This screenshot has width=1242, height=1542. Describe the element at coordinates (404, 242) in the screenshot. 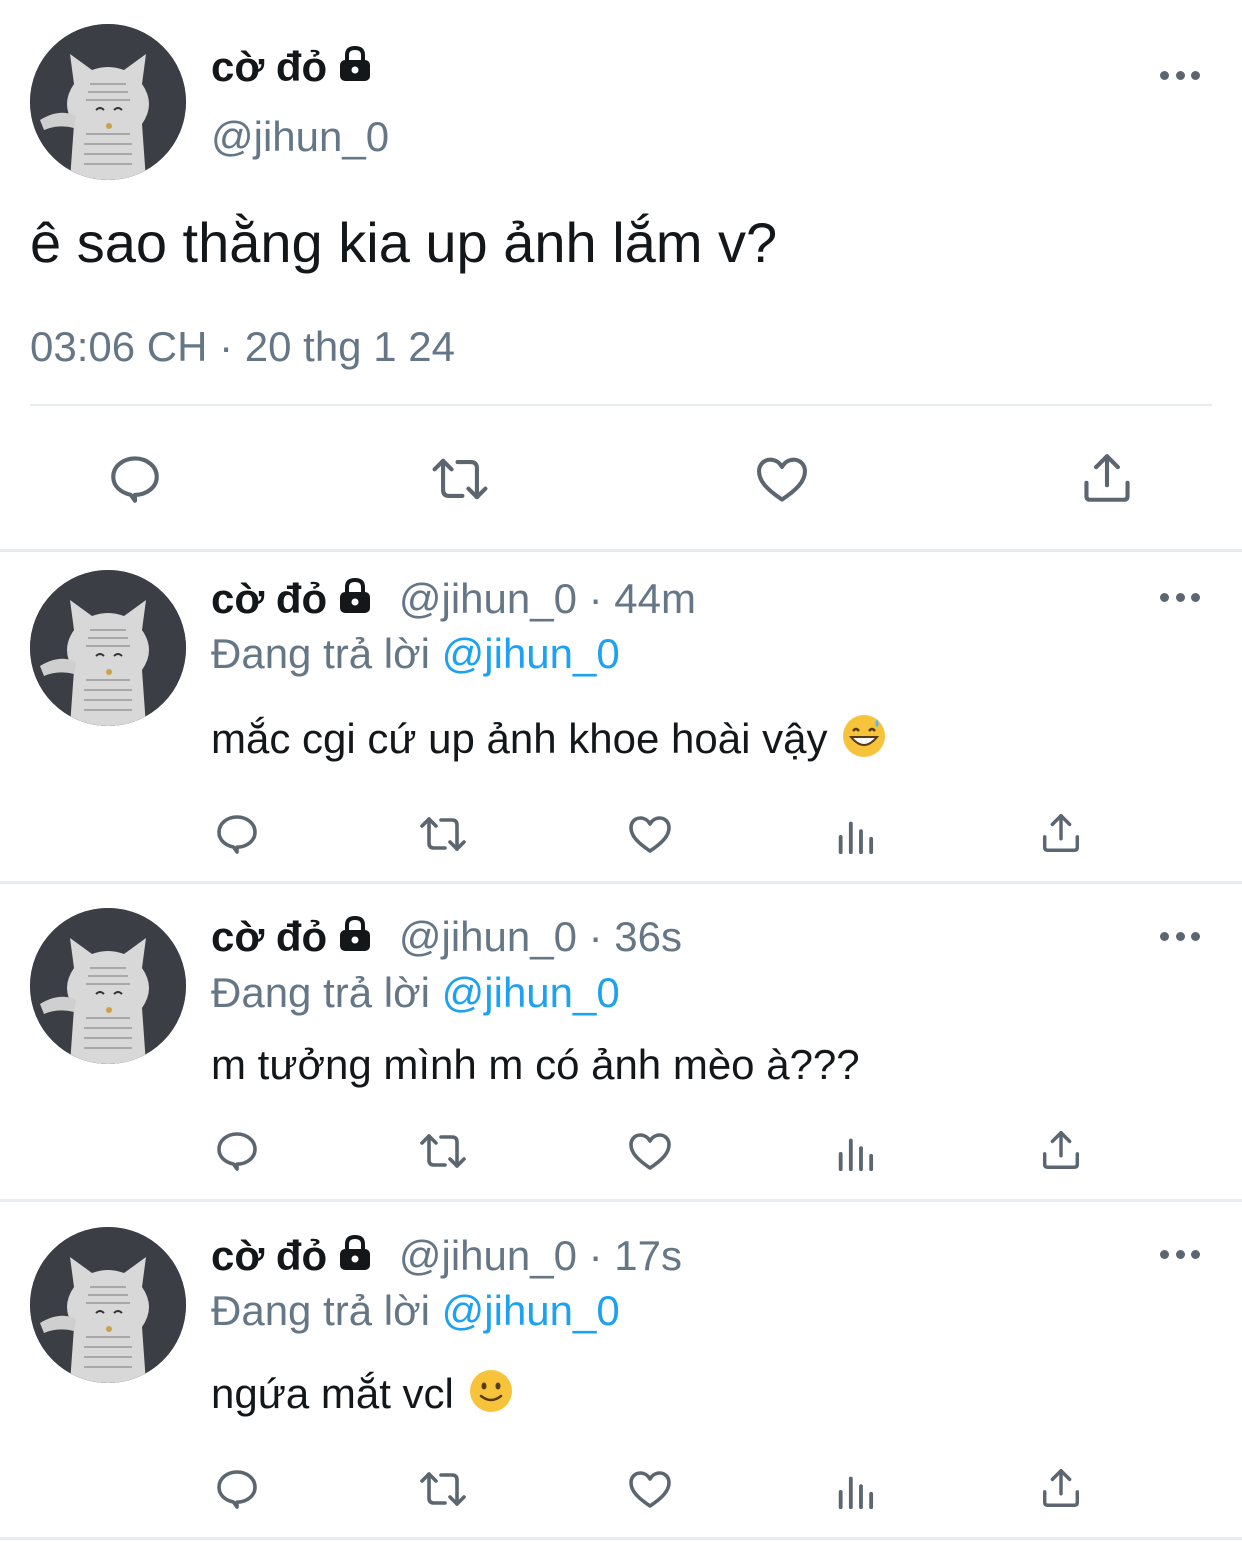

I see `tweet-text: ê sao thằng kia up ảnh lắm v?` at that location.